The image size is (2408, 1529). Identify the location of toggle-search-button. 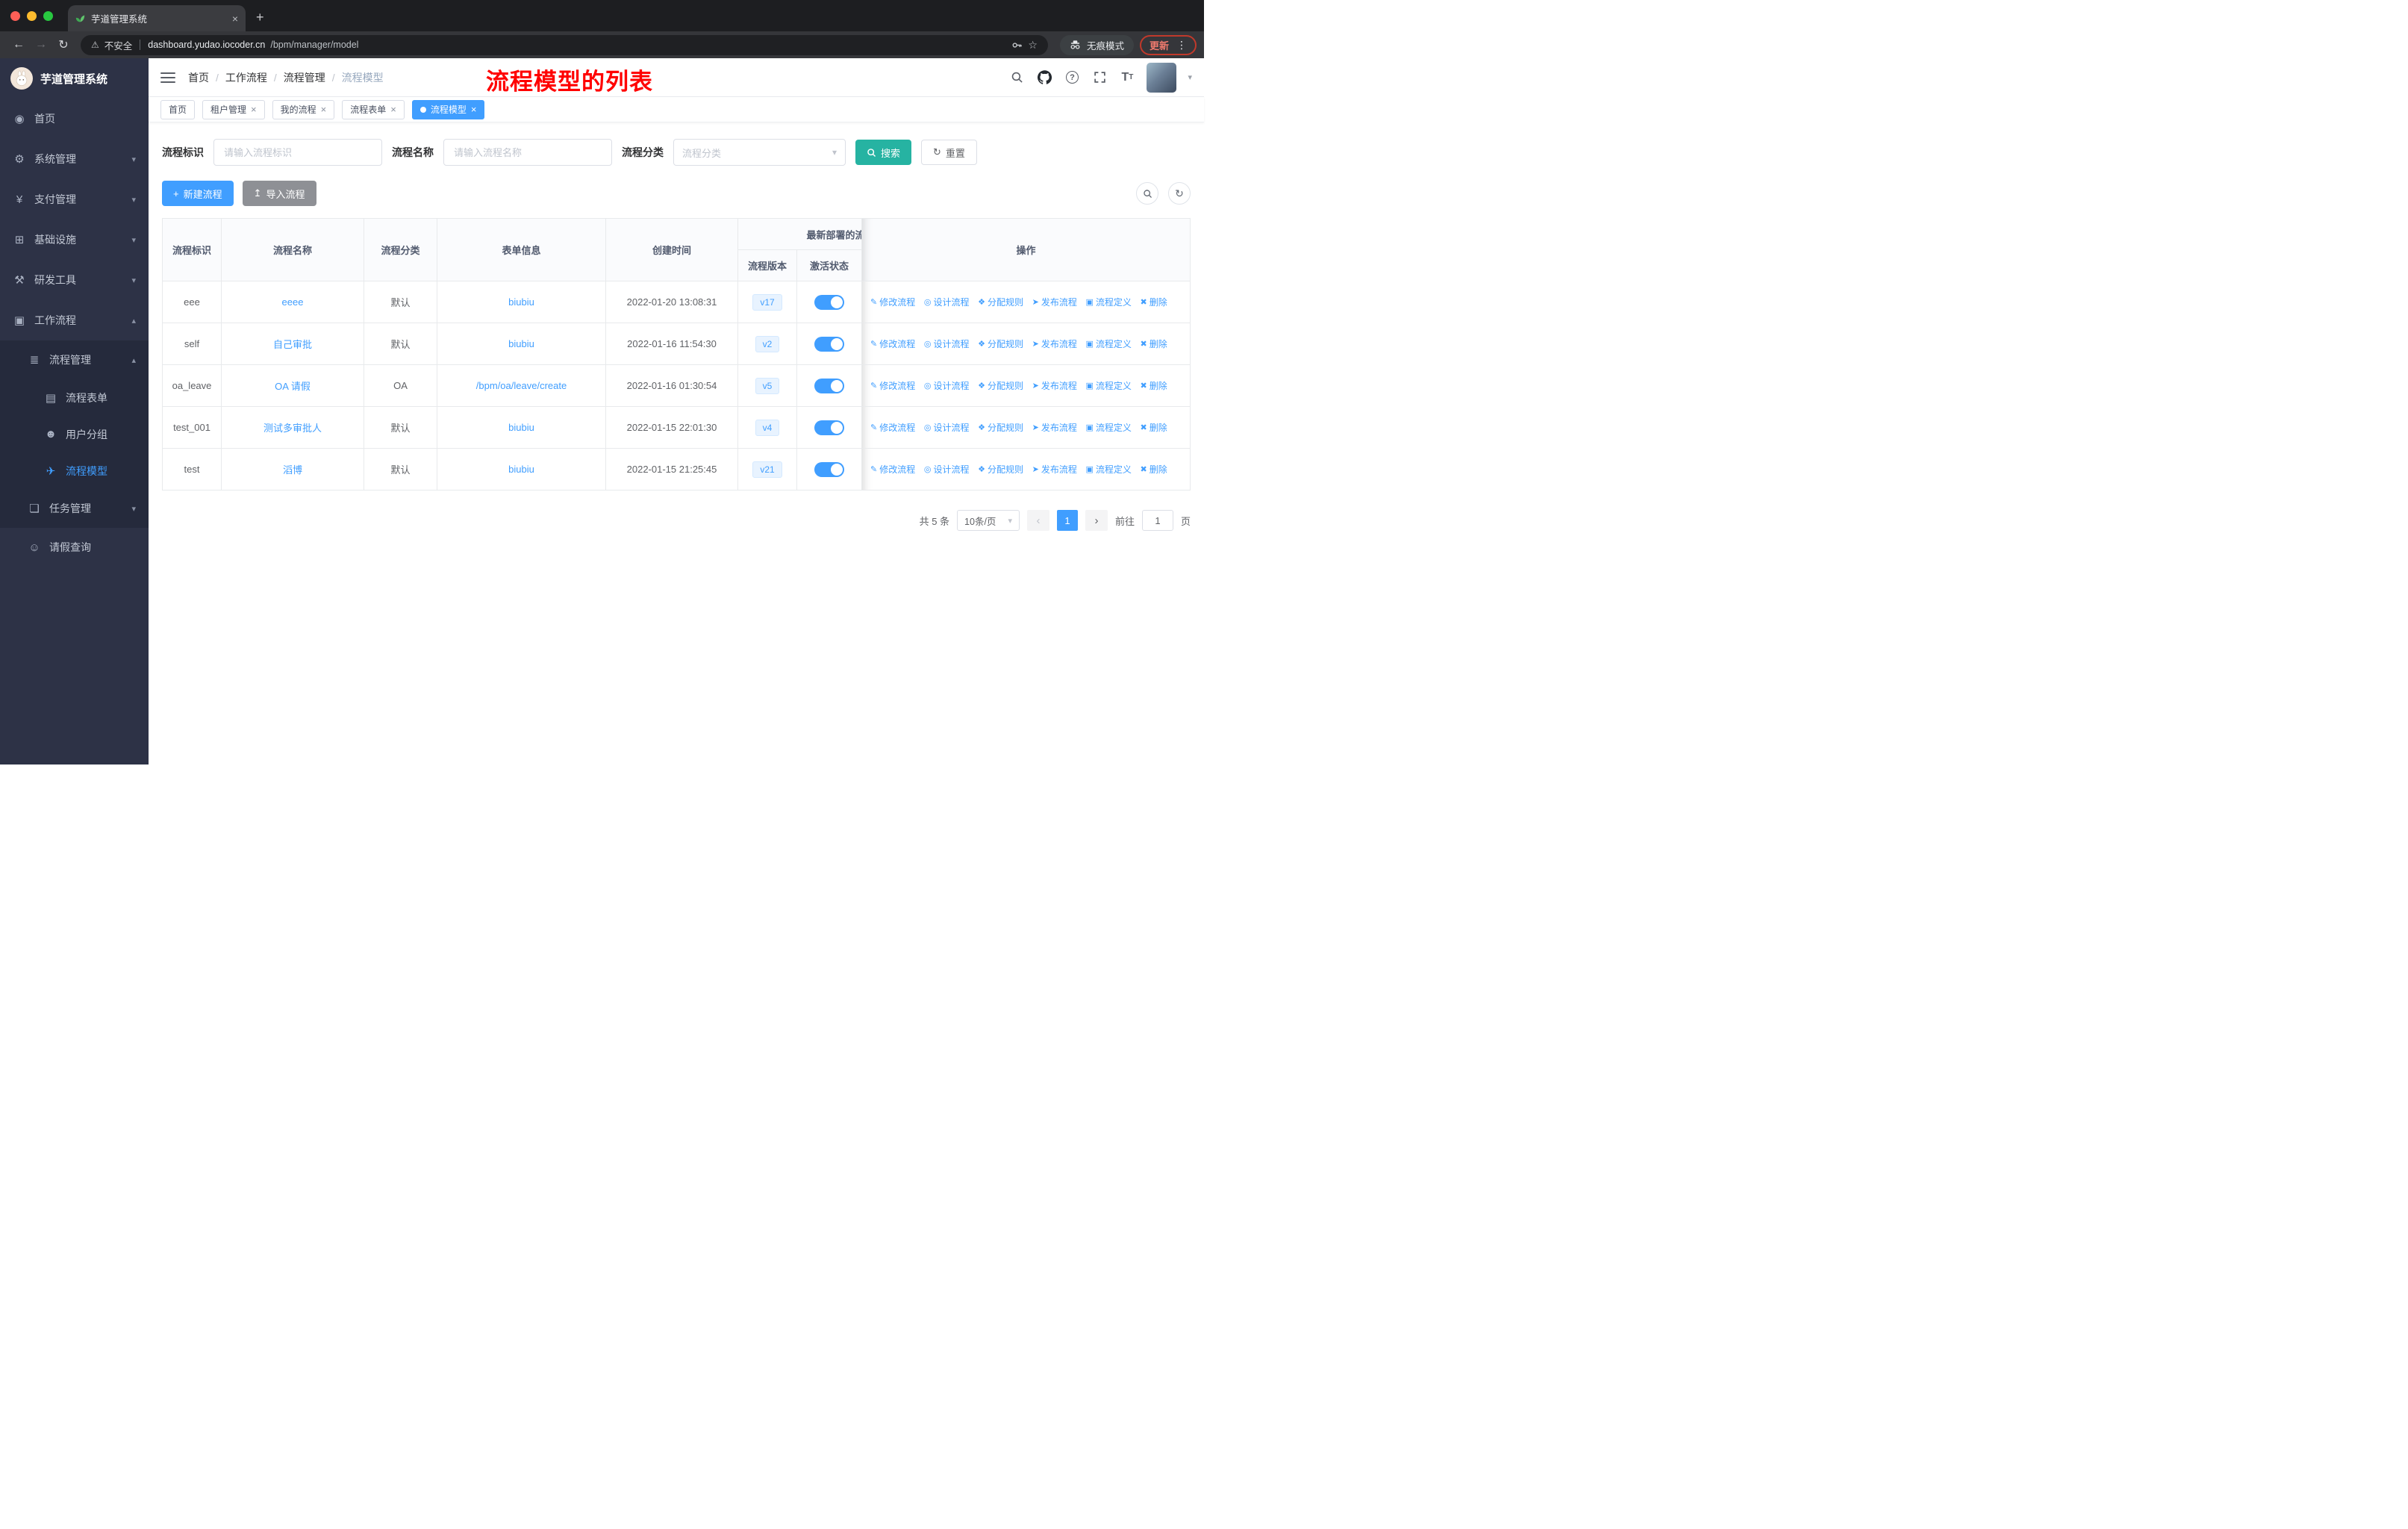
(1147, 193).